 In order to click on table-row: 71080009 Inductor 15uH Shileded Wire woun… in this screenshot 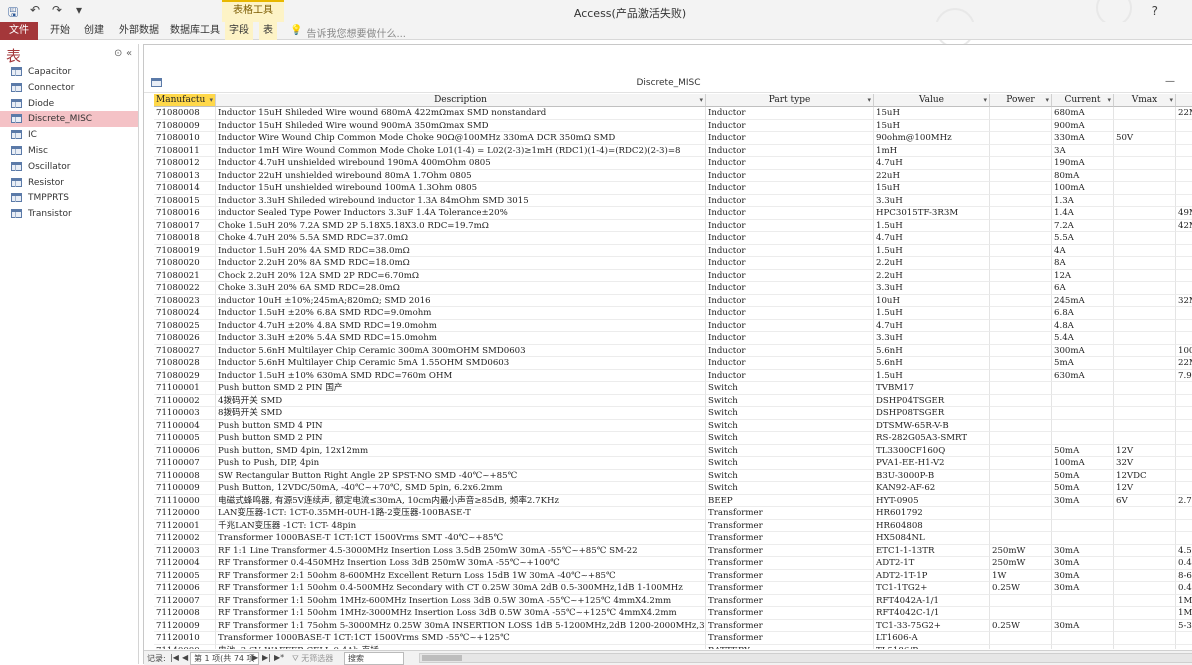, I will do `click(673, 125)`.